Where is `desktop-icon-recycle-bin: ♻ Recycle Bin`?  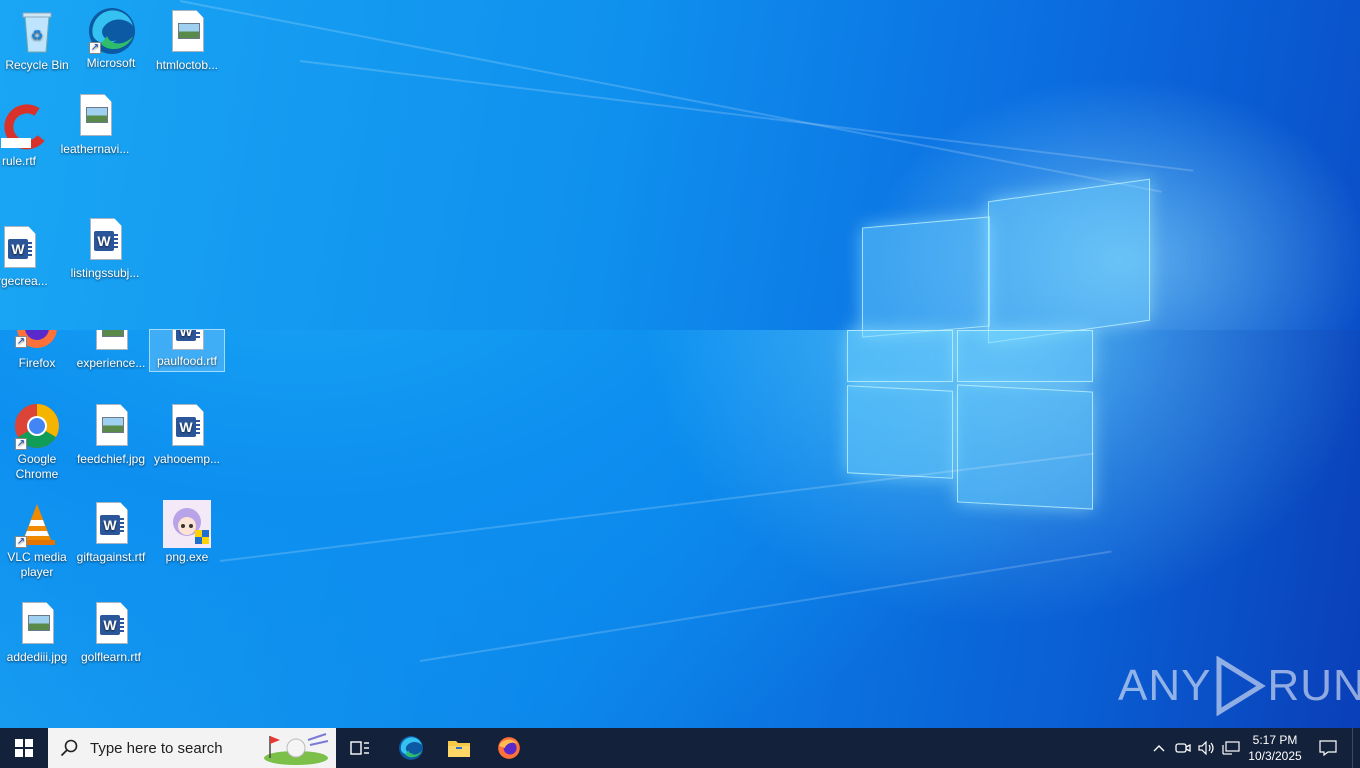 desktop-icon-recycle-bin: ♻ Recycle Bin is located at coordinates (37, 40).